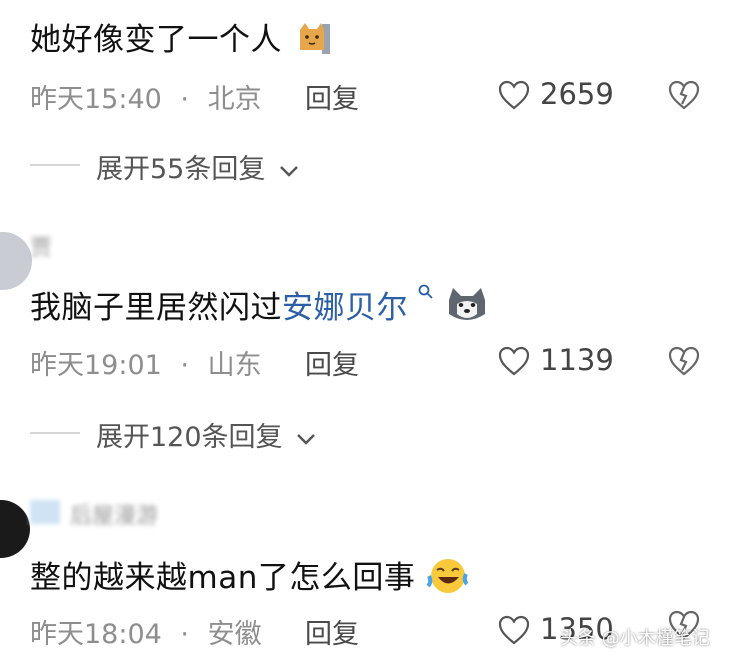  I want to click on comment-1-dislike-button, so click(684, 97).